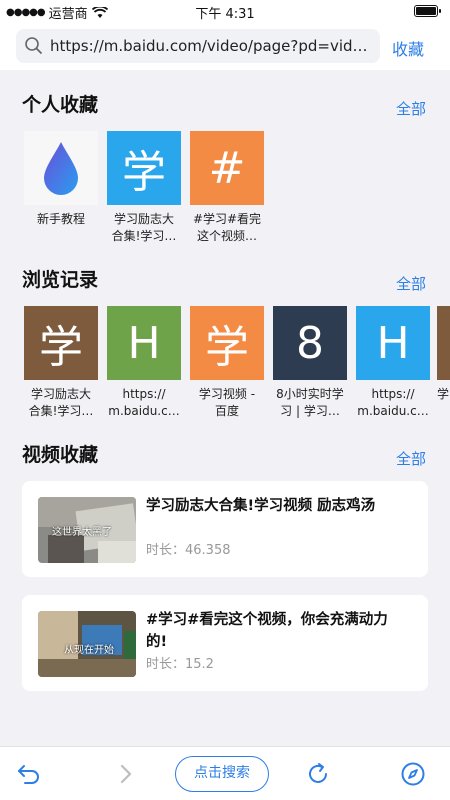  I want to click on status-bar: ●●●●● 运营商 下午 4:31, so click(225, 11).